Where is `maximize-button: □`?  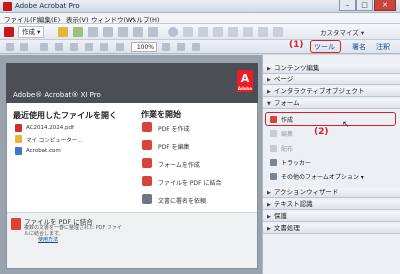
maximize-button: □ is located at coordinates (364, 5).